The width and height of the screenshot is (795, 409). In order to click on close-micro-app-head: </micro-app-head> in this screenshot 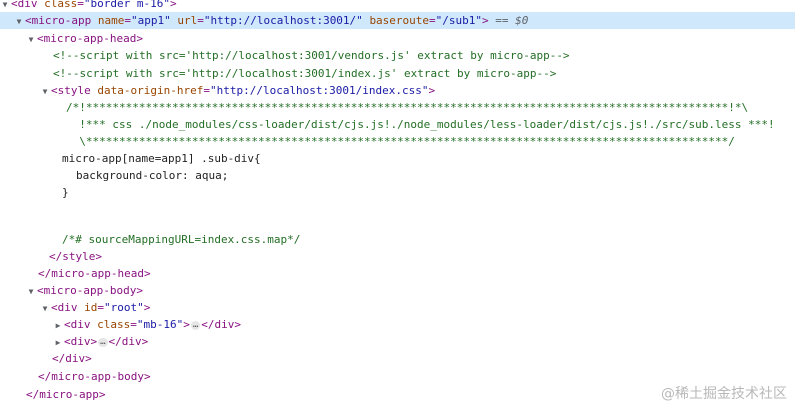, I will do `click(397, 273)`.